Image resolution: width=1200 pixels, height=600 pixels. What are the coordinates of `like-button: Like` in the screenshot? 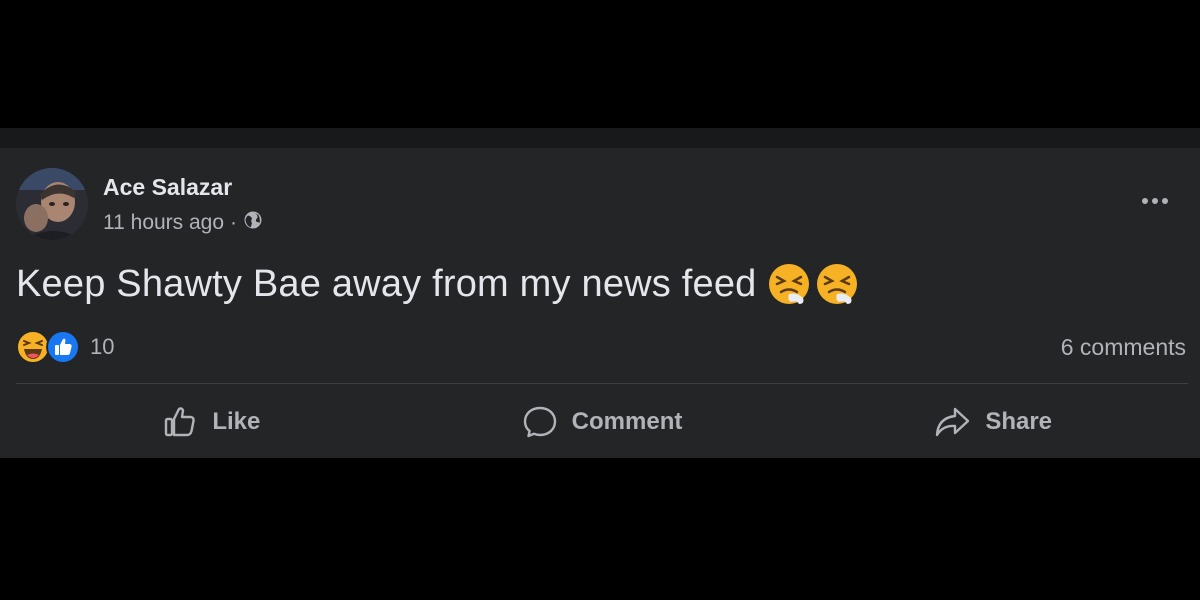 It's located at (211, 422).